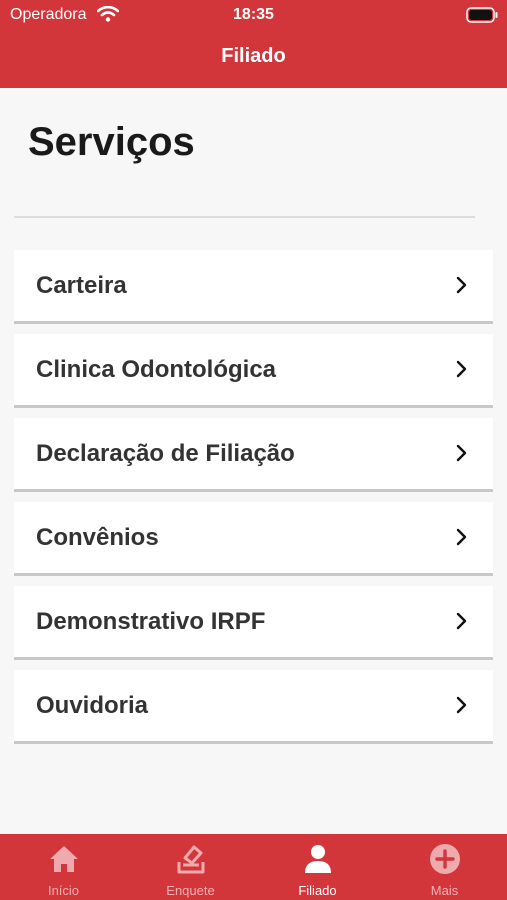 The width and height of the screenshot is (507, 900). What do you see at coordinates (253, 707) in the screenshot?
I see `service-row-ouvidoria: Ouvidoria` at bounding box center [253, 707].